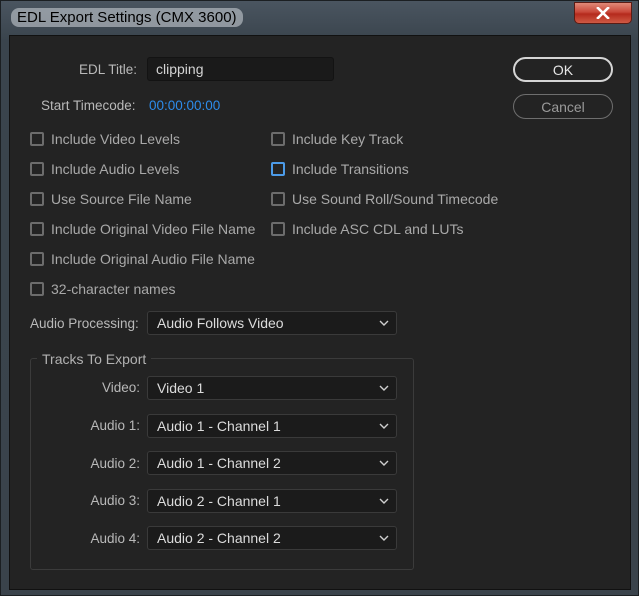 The width and height of the screenshot is (639, 596). Describe the element at coordinates (184, 105) in the screenshot. I see `start-timecode-value: 00:00:00:00` at that location.